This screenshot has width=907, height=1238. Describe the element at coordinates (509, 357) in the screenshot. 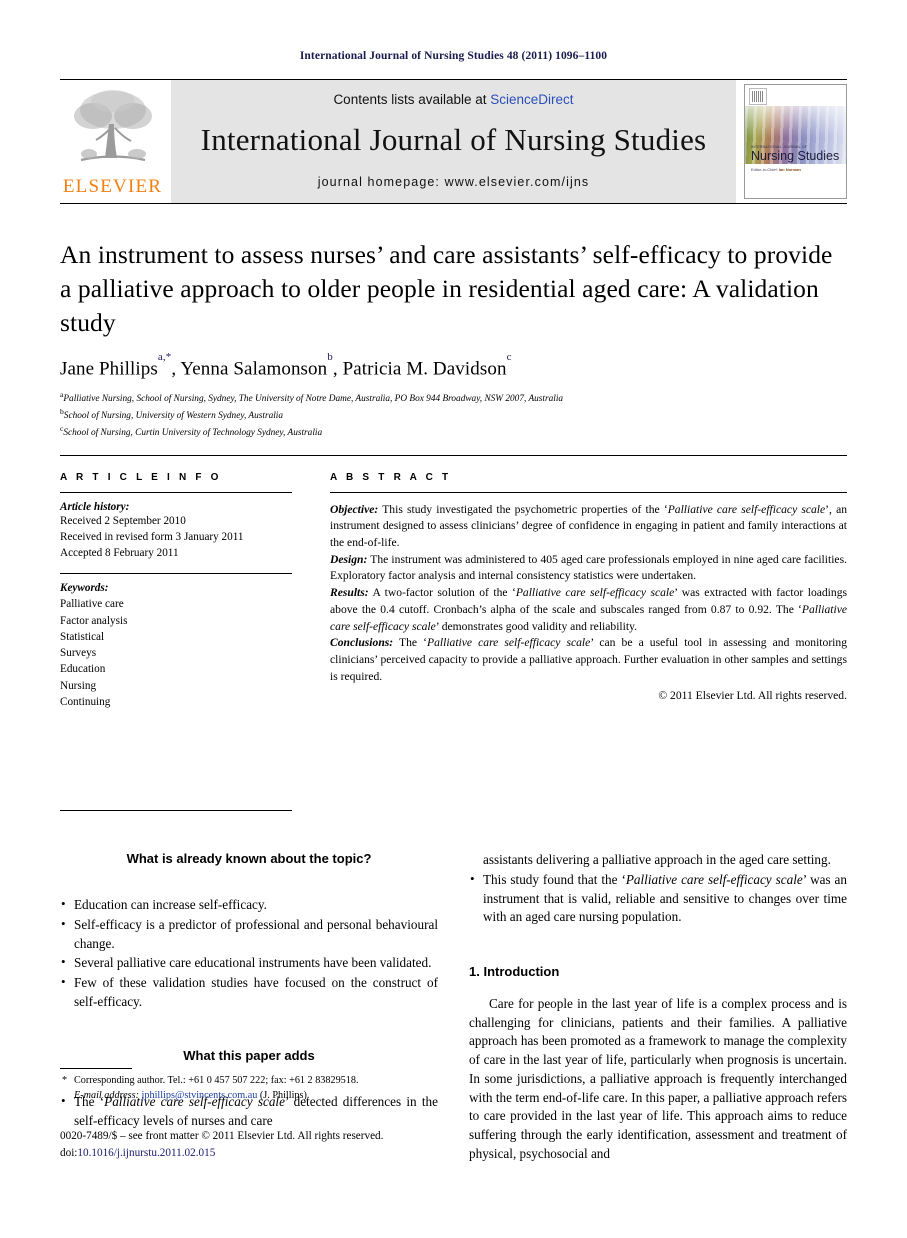

I see `author-affiliation-marker: c` at that location.